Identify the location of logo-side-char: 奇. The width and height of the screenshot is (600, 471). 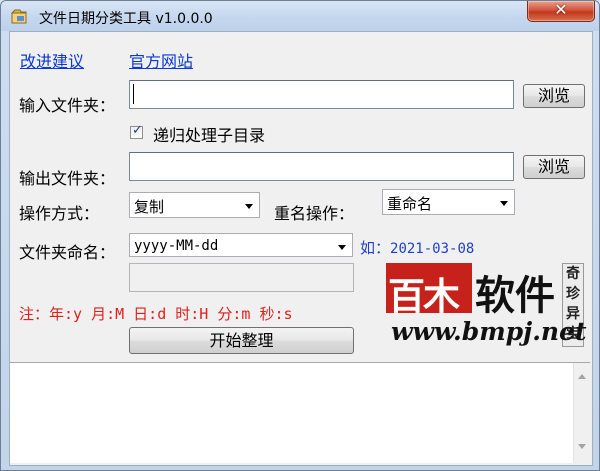
(573, 274).